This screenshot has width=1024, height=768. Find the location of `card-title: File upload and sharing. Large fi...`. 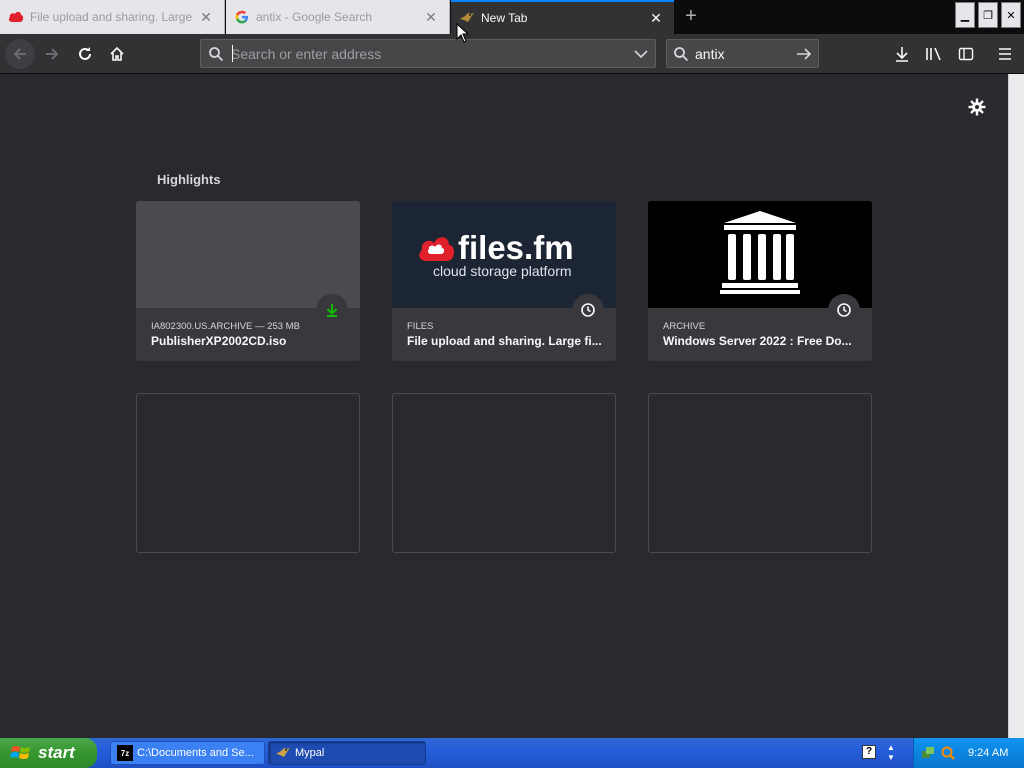

card-title: File upload and sharing. Large fi... is located at coordinates (504, 341).